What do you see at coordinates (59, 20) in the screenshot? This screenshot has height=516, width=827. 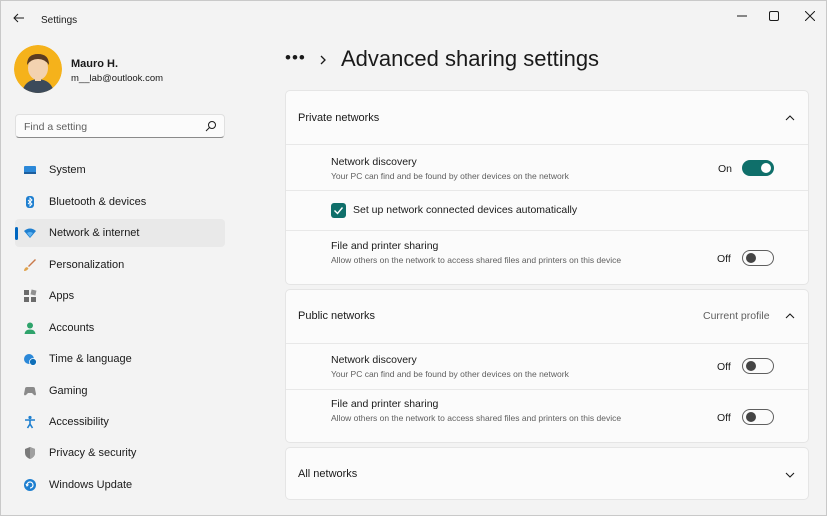 I see `app-title: Settings` at bounding box center [59, 20].